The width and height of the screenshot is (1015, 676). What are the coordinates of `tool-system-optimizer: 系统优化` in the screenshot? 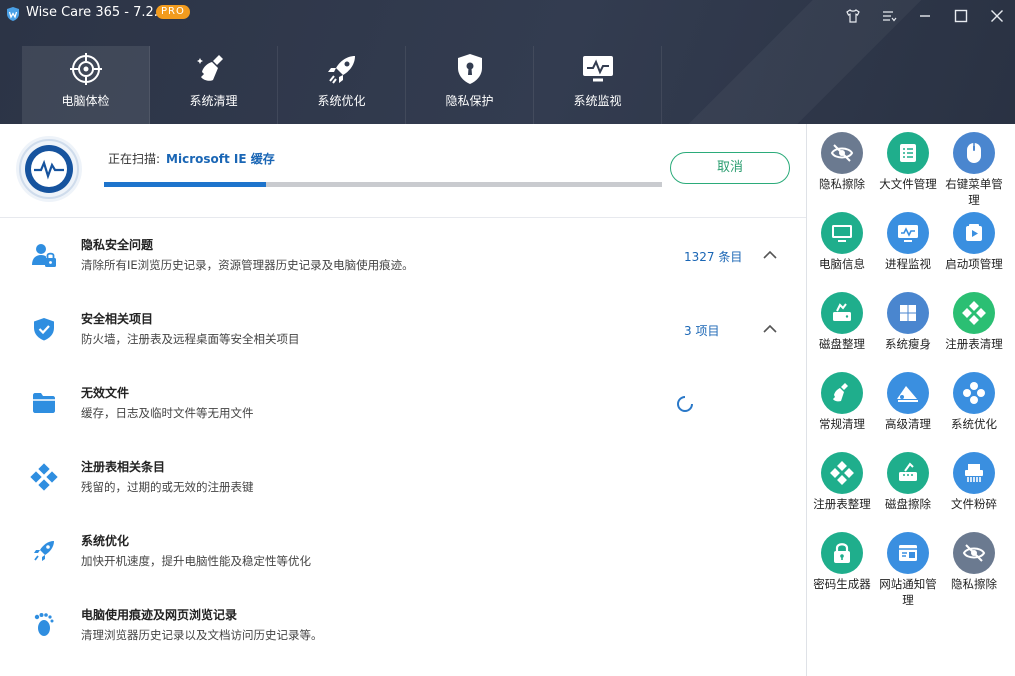 It's located at (973, 404).